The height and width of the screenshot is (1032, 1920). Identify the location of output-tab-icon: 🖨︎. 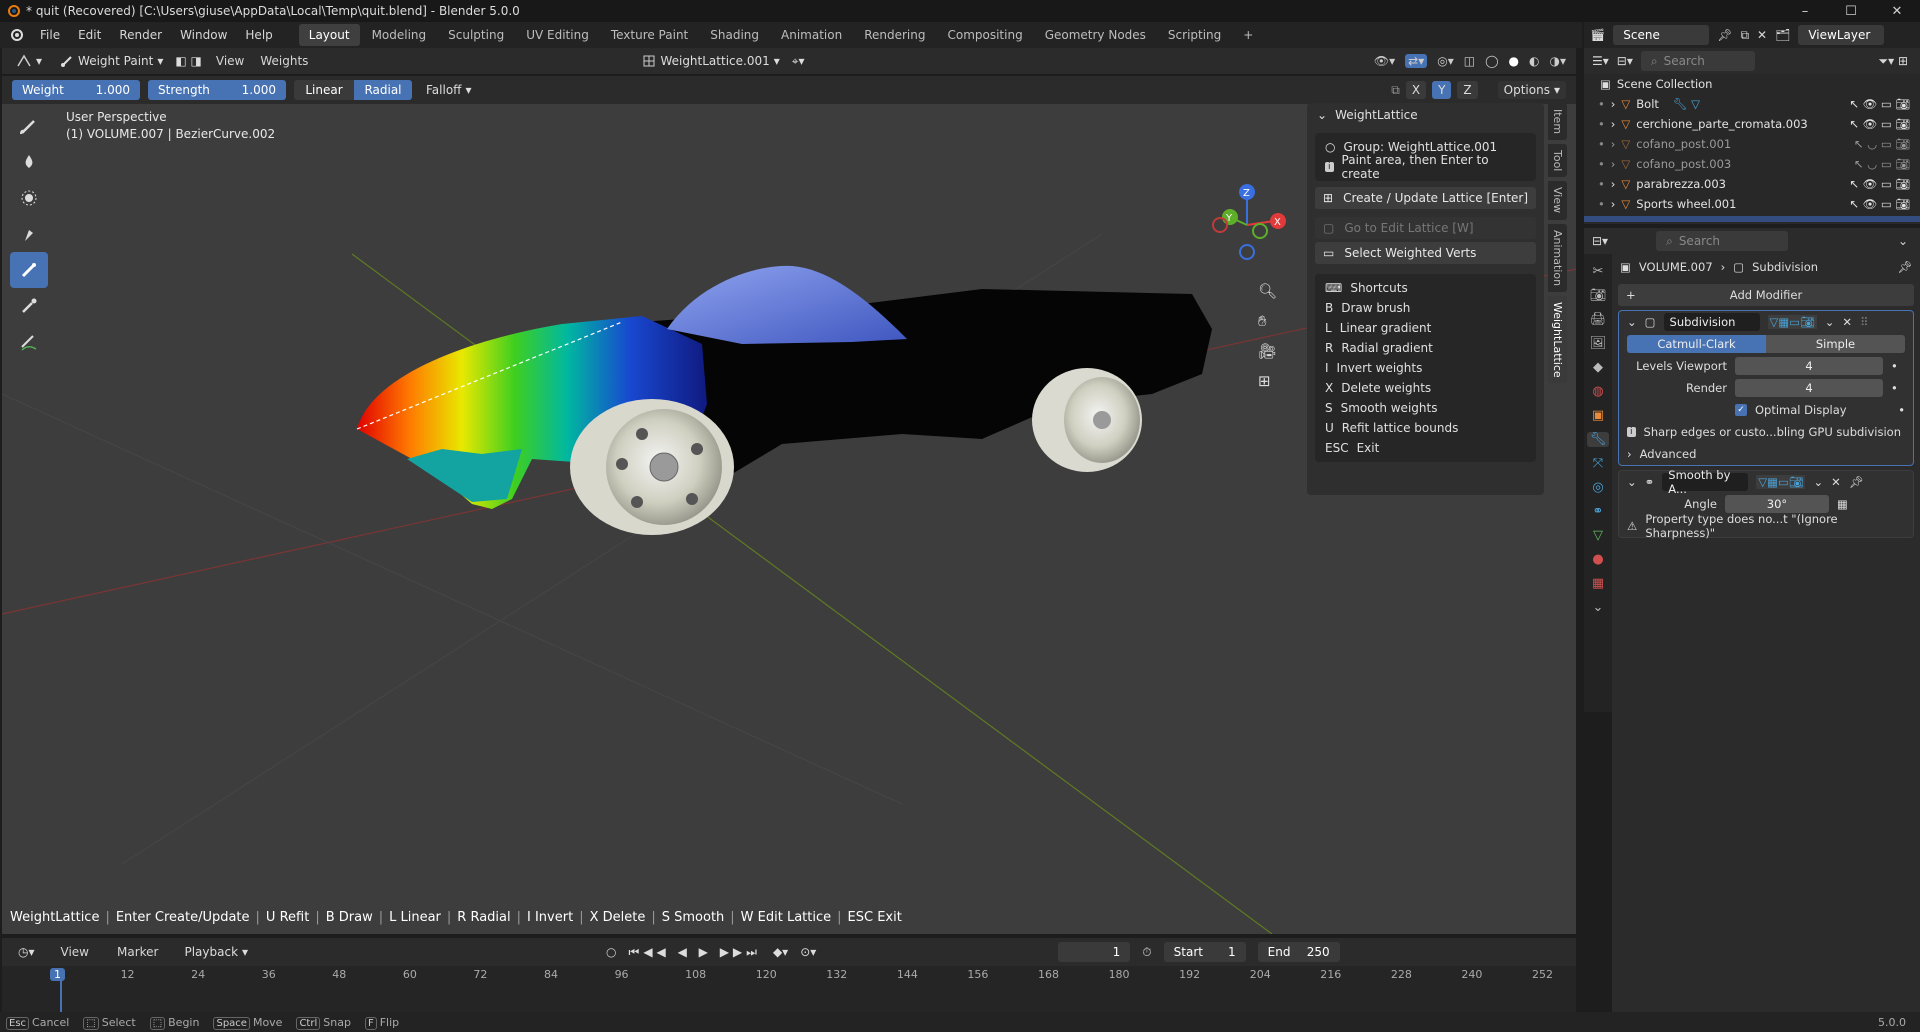
(1598, 319).